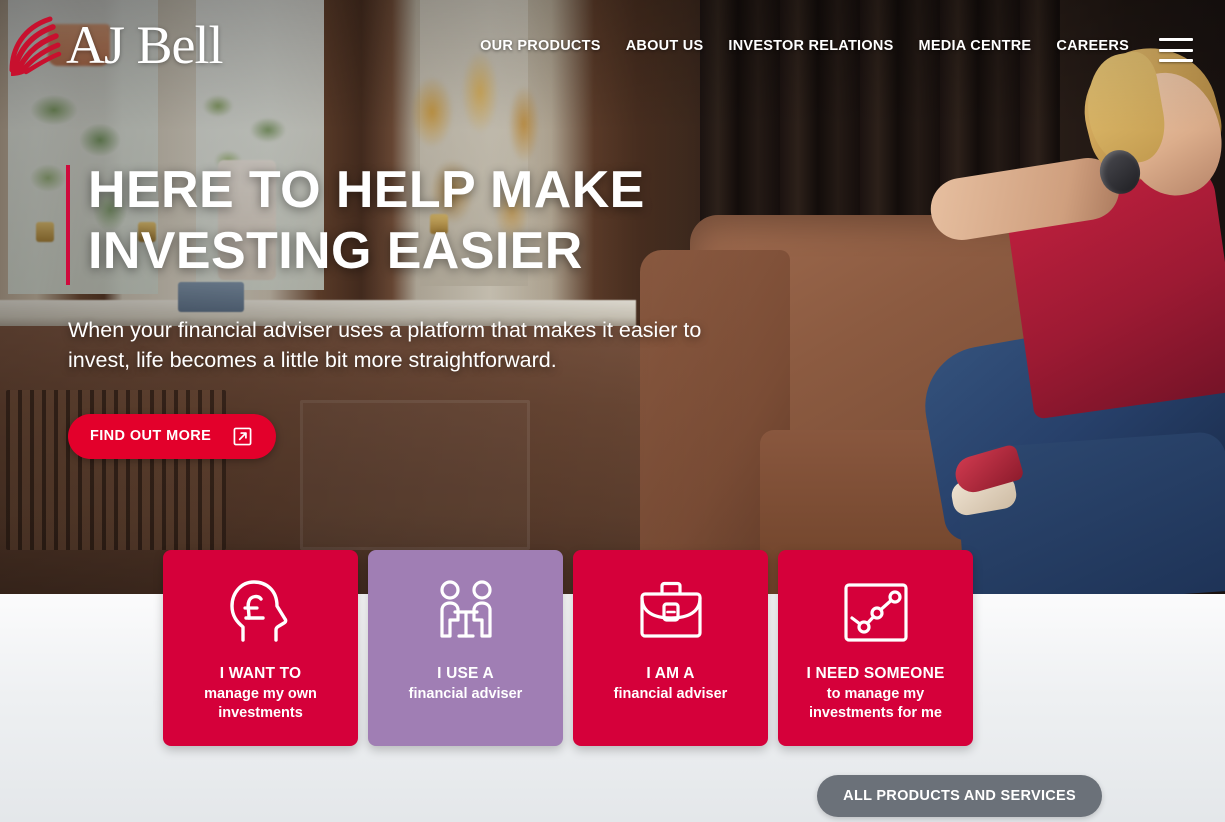 The image size is (1225, 822). I want to click on card-manage-my-own-investments: I WANT TO manage my own investments, so click(260, 648).